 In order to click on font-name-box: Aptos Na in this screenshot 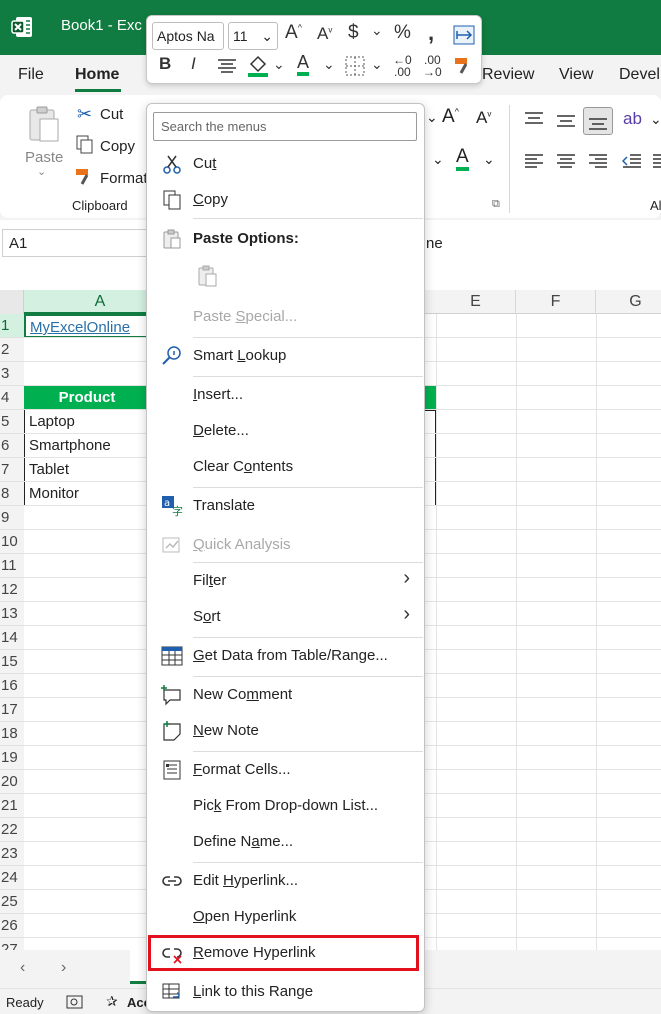, I will do `click(188, 36)`.